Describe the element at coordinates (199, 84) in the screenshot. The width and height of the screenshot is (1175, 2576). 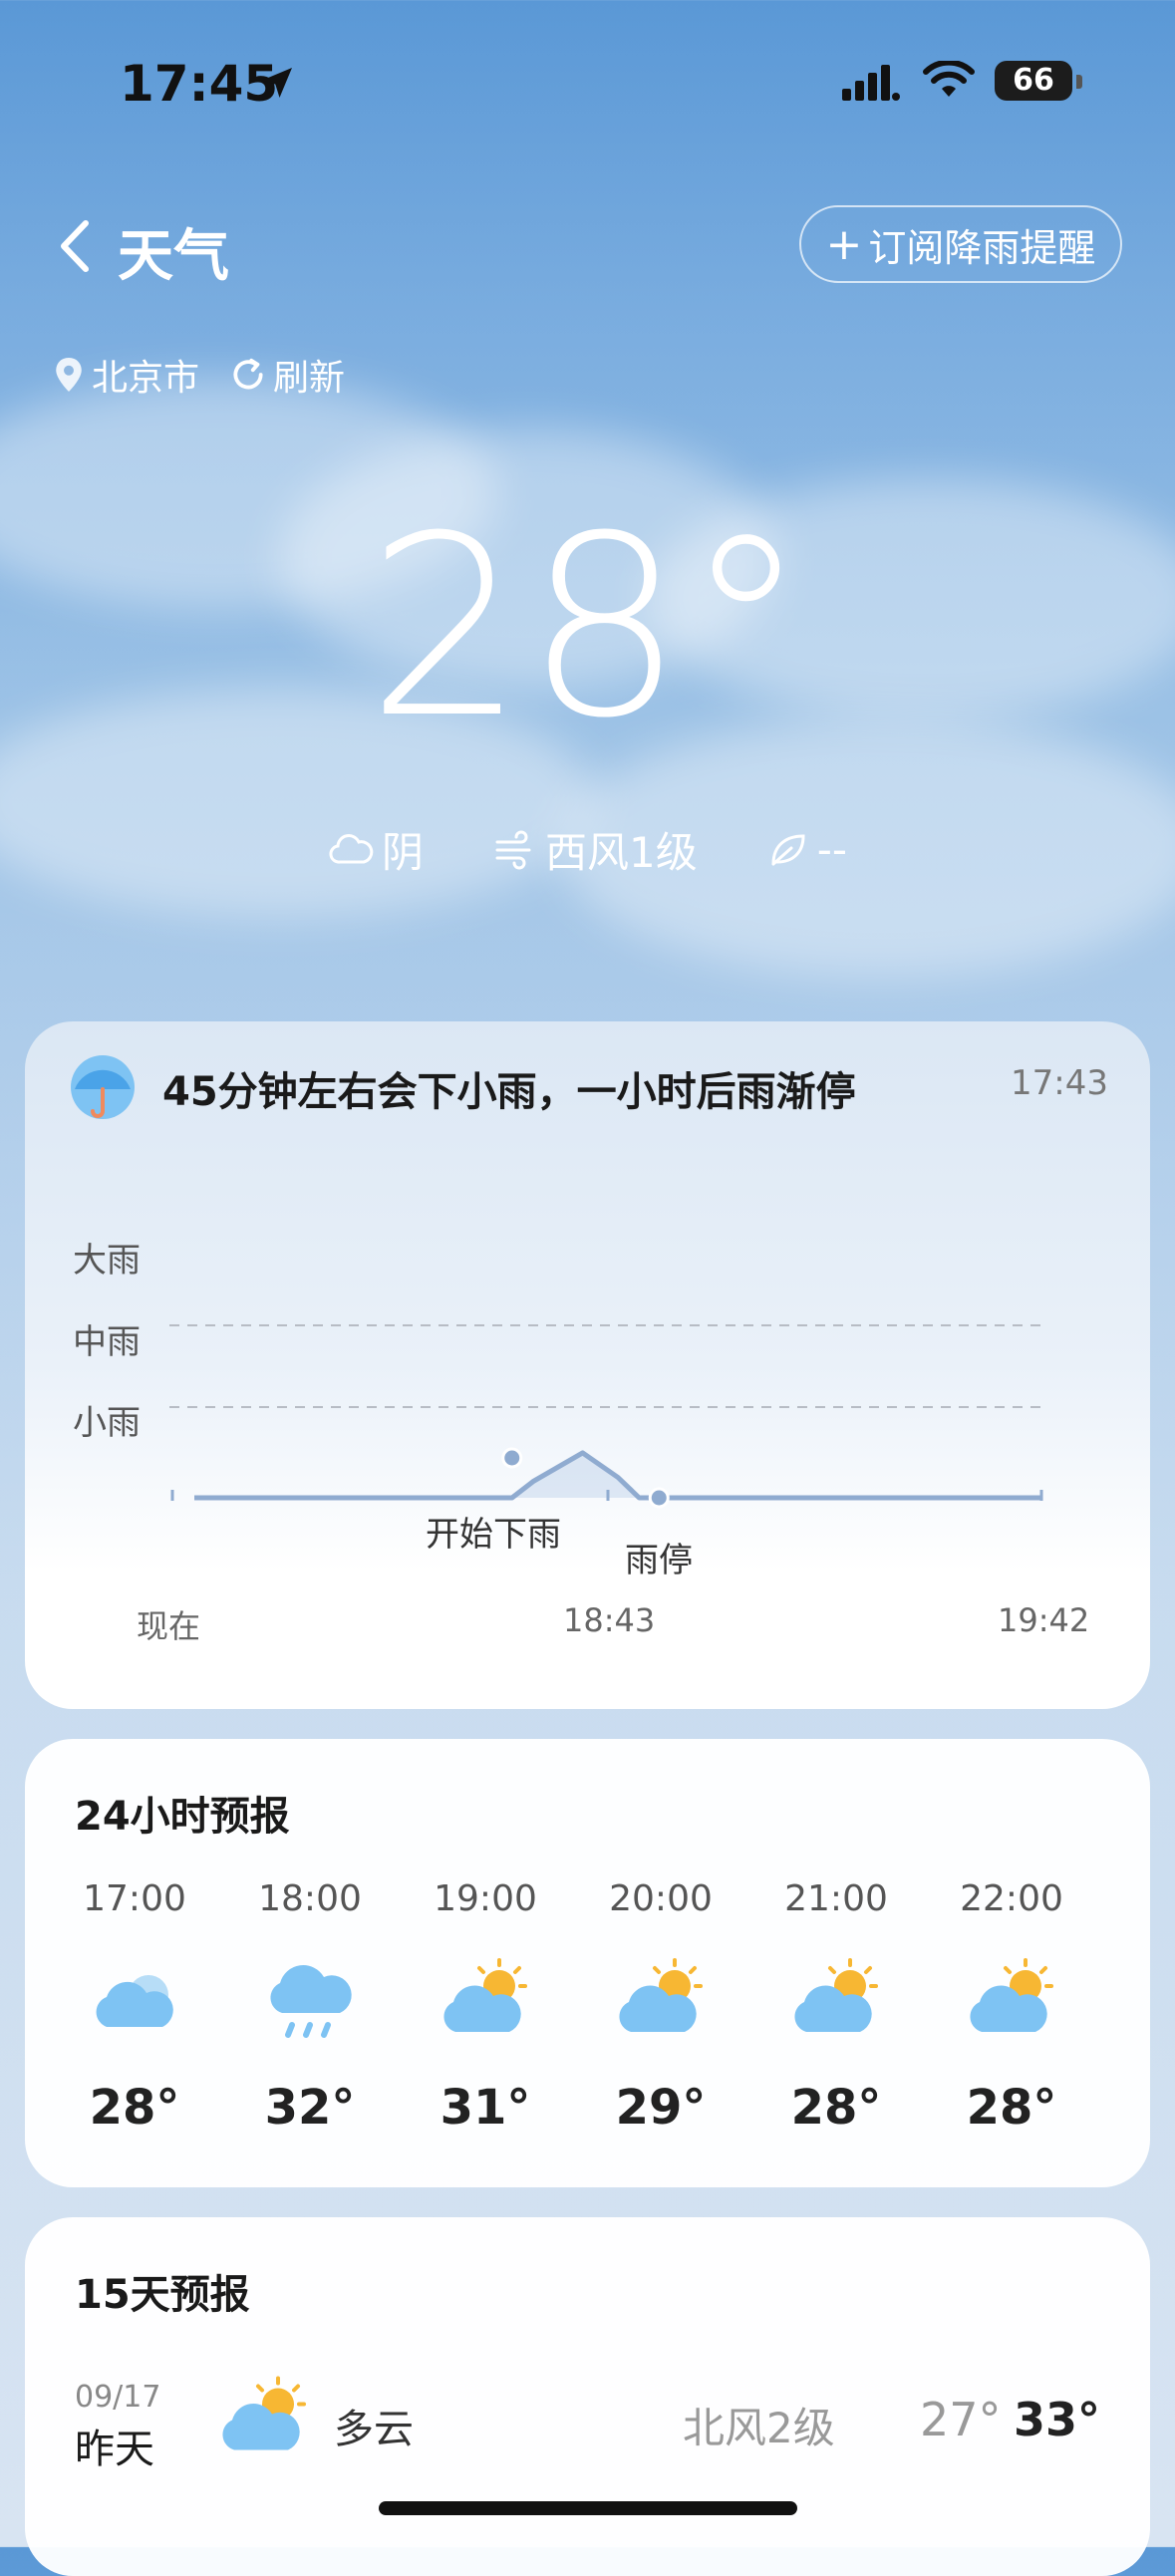
I see `status-time: 17:45` at that location.